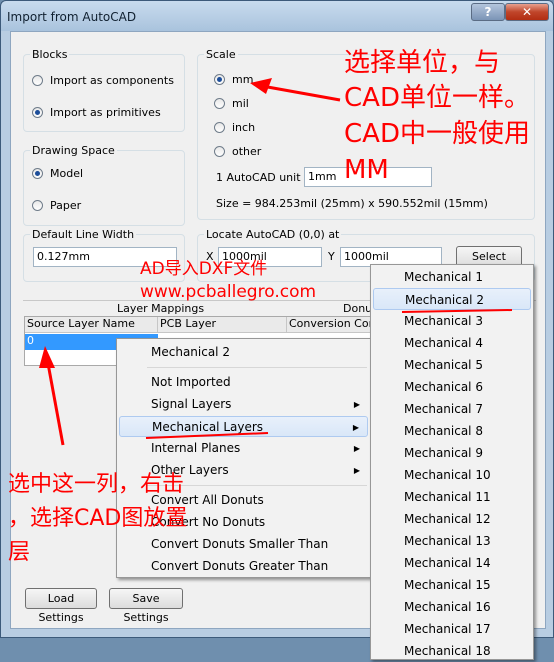 Image resolution: width=554 pixels, height=662 pixels. Describe the element at coordinates (19, 552) in the screenshot. I see `annotation-select-line3: 层` at that location.